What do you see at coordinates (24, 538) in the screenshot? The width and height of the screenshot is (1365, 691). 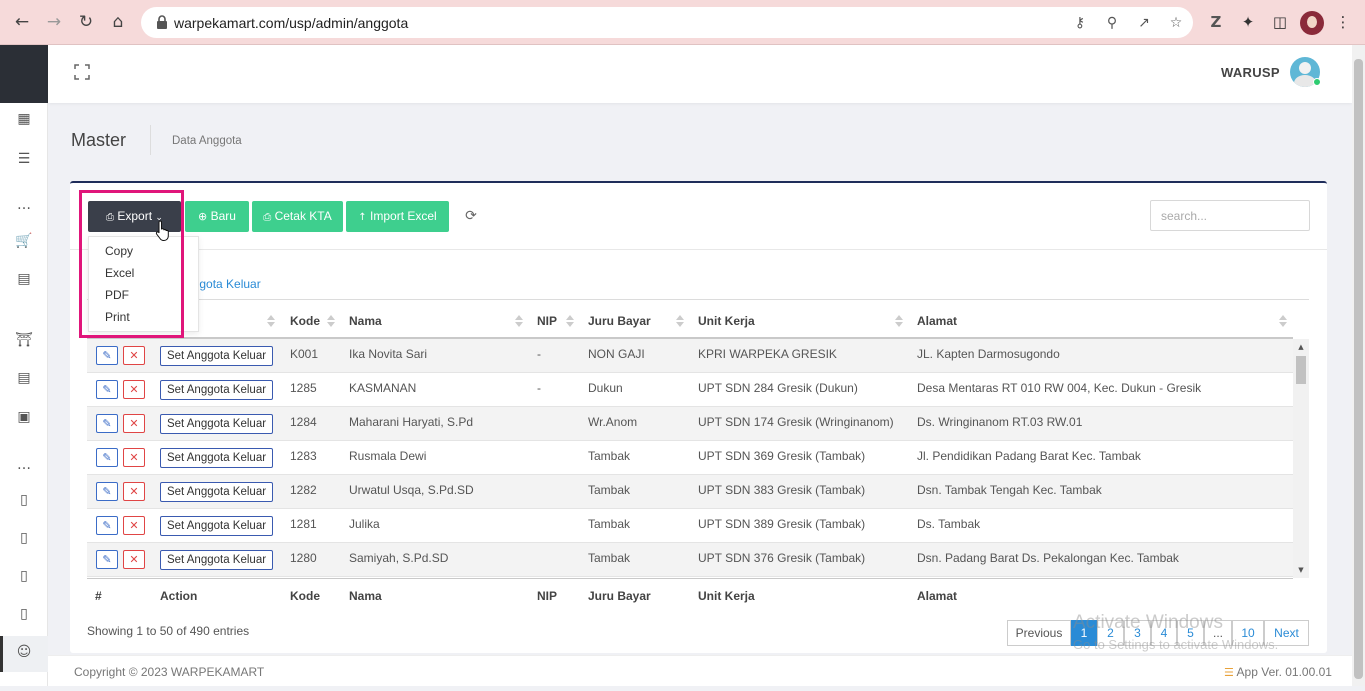 I see `book-icon-2: ▯` at bounding box center [24, 538].